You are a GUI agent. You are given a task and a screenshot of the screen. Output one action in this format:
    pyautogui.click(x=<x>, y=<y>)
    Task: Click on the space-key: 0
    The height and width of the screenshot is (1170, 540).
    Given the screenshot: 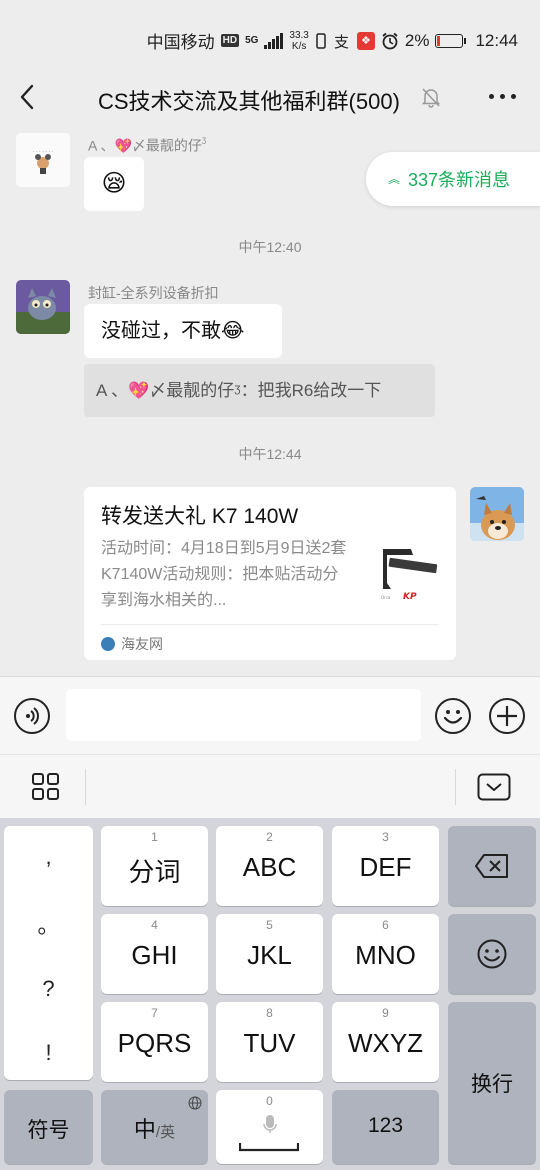 What is the action you would take?
    pyautogui.click(x=269, y=1127)
    